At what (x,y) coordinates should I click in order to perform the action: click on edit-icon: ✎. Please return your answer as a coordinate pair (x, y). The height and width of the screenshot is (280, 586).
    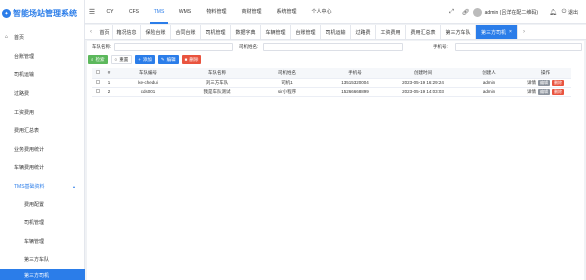
    Looking at the image, I should click on (162, 59).